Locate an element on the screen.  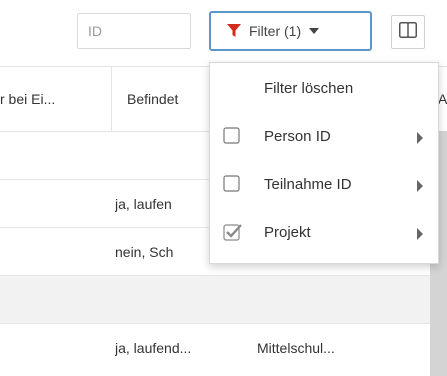
filter-button: Filter (1) is located at coordinates (290, 31).